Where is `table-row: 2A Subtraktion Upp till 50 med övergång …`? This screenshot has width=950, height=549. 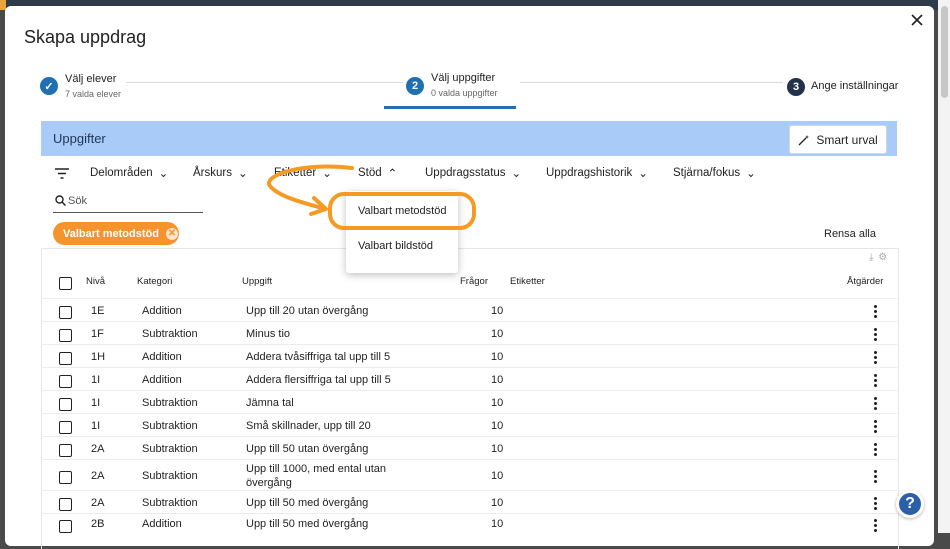 table-row: 2A Subtraktion Upp till 50 med övergång … is located at coordinates (469, 502).